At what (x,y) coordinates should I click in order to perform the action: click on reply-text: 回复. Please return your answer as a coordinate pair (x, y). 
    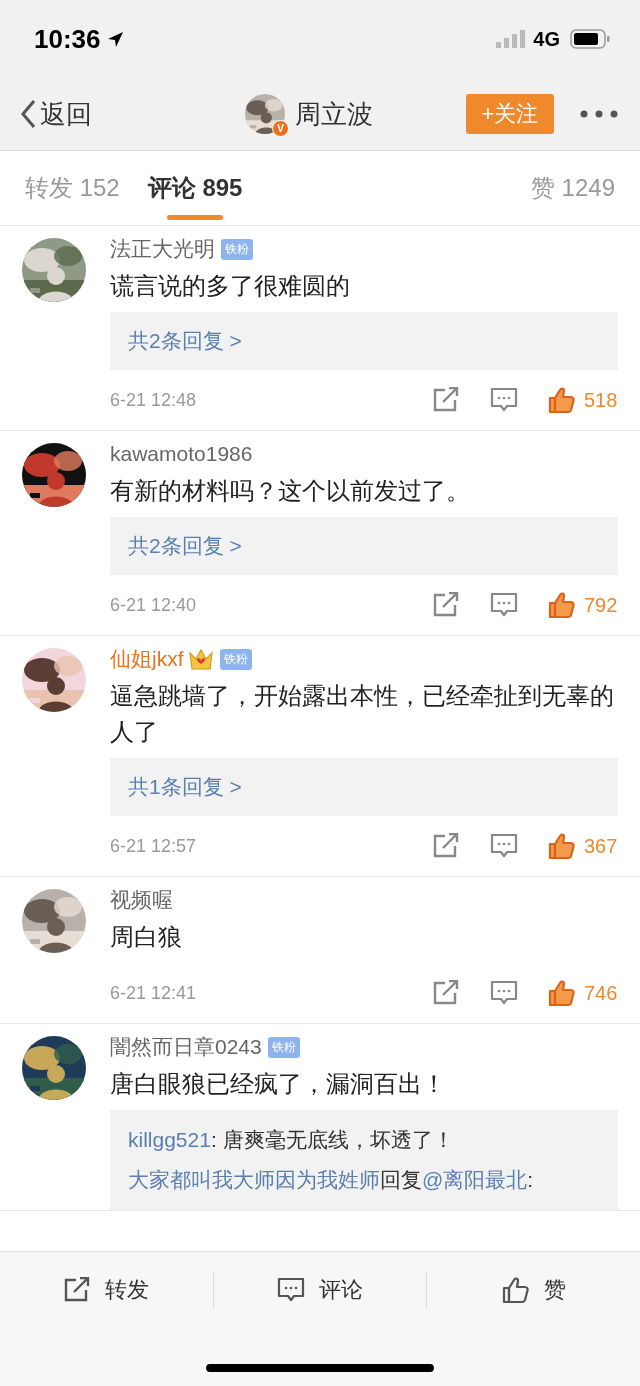
    Looking at the image, I should click on (401, 1179).